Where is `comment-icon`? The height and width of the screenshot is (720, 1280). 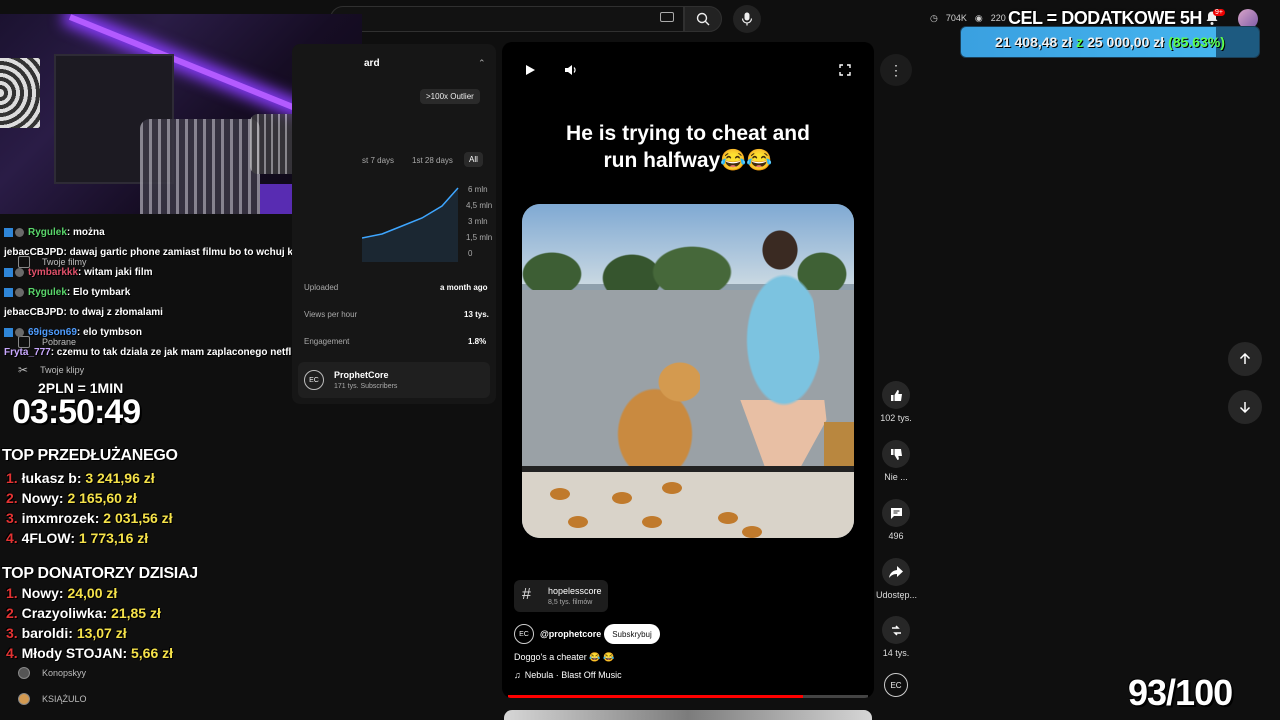
comment-icon is located at coordinates (896, 513).